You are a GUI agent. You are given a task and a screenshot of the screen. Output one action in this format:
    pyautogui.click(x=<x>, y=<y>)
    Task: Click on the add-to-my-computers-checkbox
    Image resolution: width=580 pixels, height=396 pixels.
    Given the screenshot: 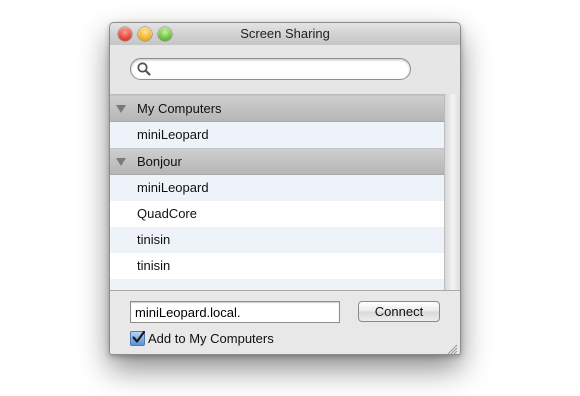 What is the action you would take?
    pyautogui.click(x=138, y=338)
    